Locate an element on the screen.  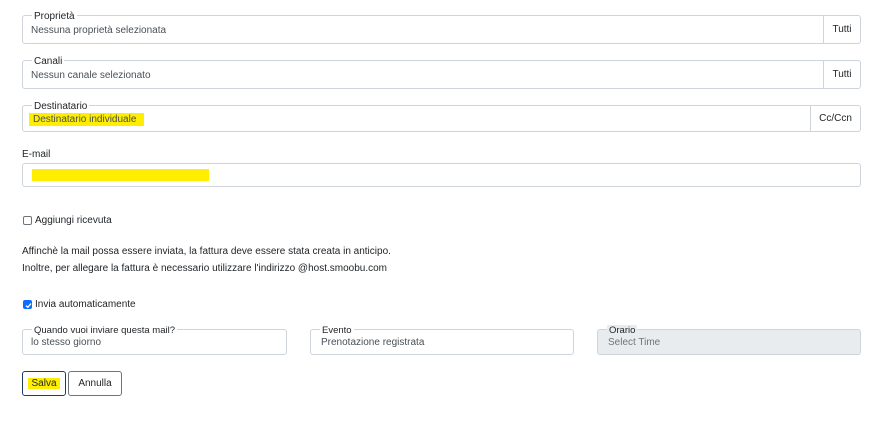
auto-send-checkbox is located at coordinates (27, 304).